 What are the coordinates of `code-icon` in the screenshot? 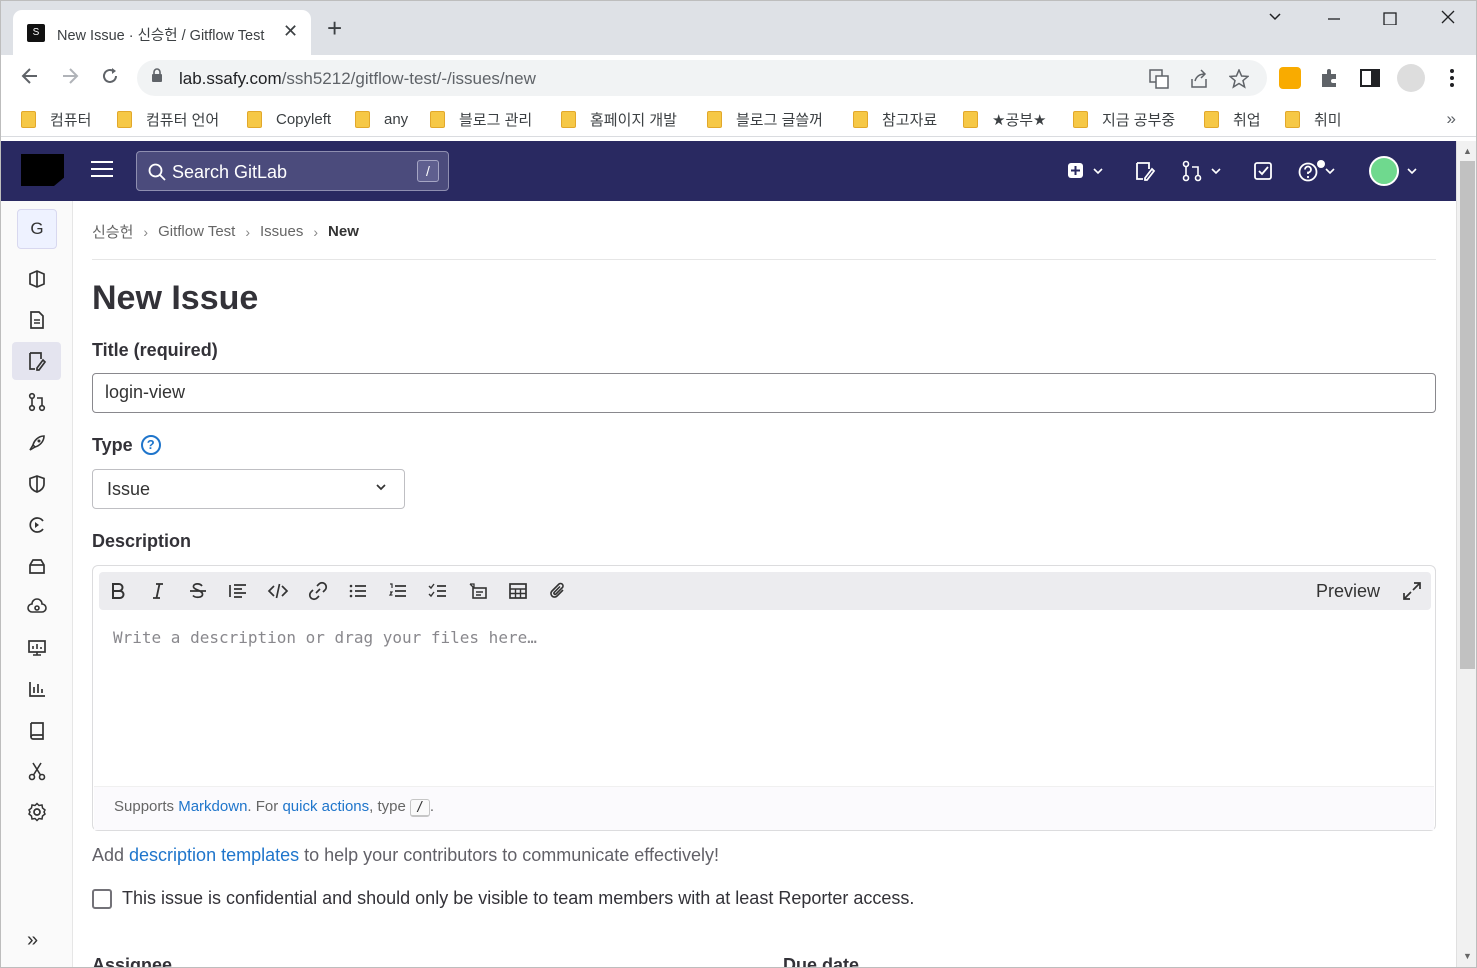 It's located at (278, 591).